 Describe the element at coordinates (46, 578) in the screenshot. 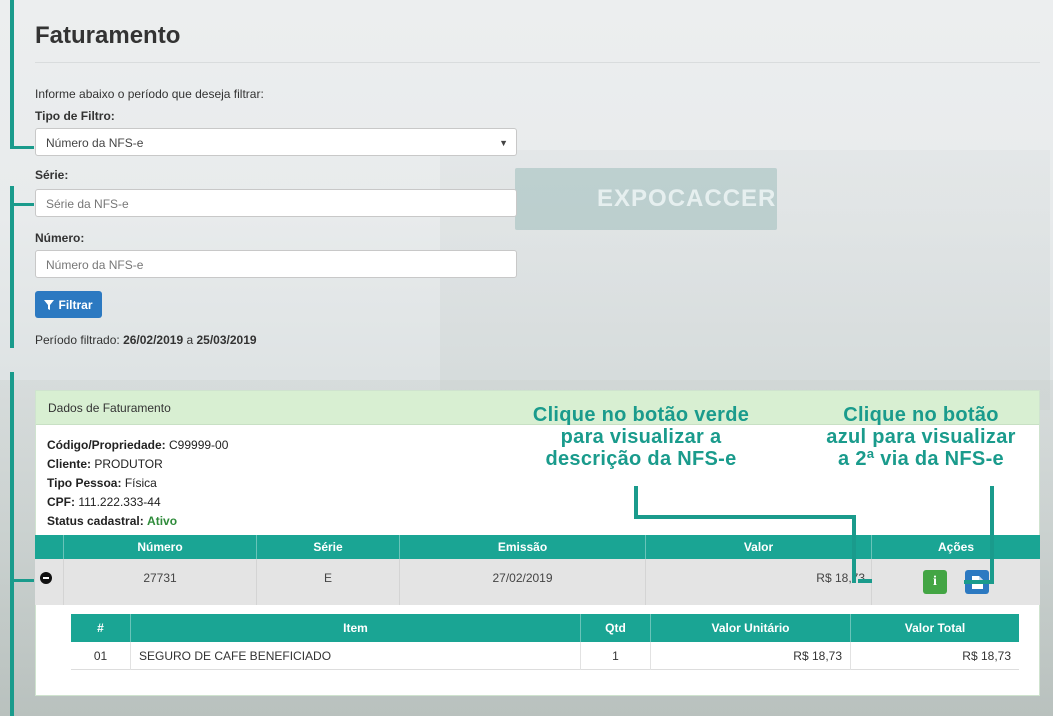

I see `minus-circle-icon` at that location.